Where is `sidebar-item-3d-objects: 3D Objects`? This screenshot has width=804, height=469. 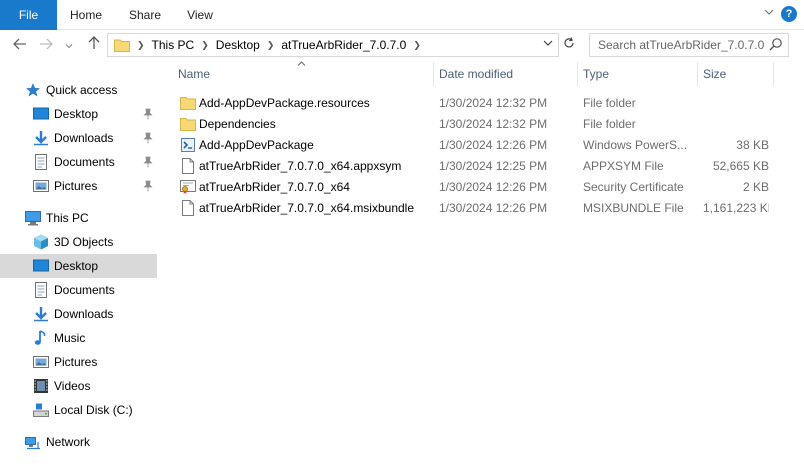 sidebar-item-3d-objects: 3D Objects is located at coordinates (78, 242).